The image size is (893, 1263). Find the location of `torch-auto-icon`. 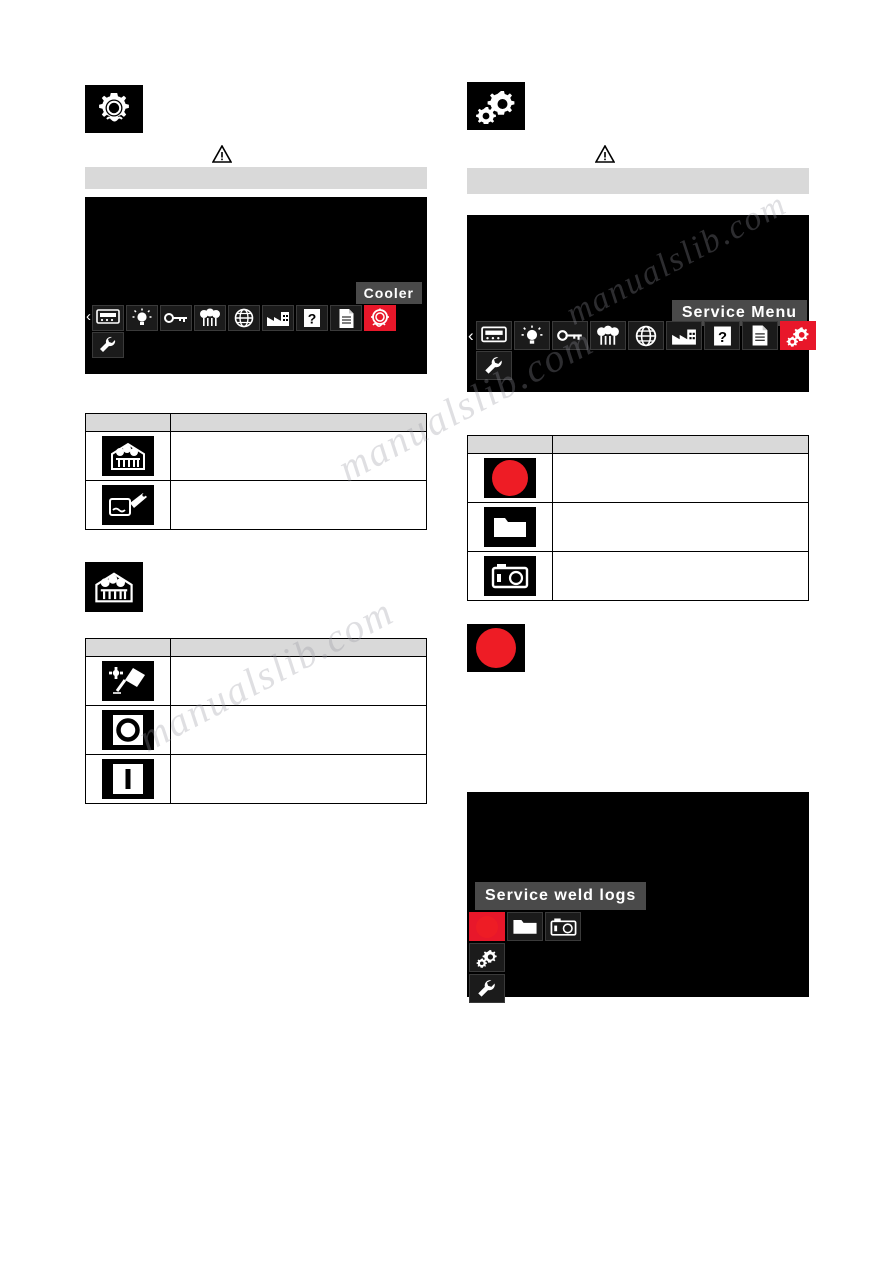

torch-auto-icon is located at coordinates (128, 681).